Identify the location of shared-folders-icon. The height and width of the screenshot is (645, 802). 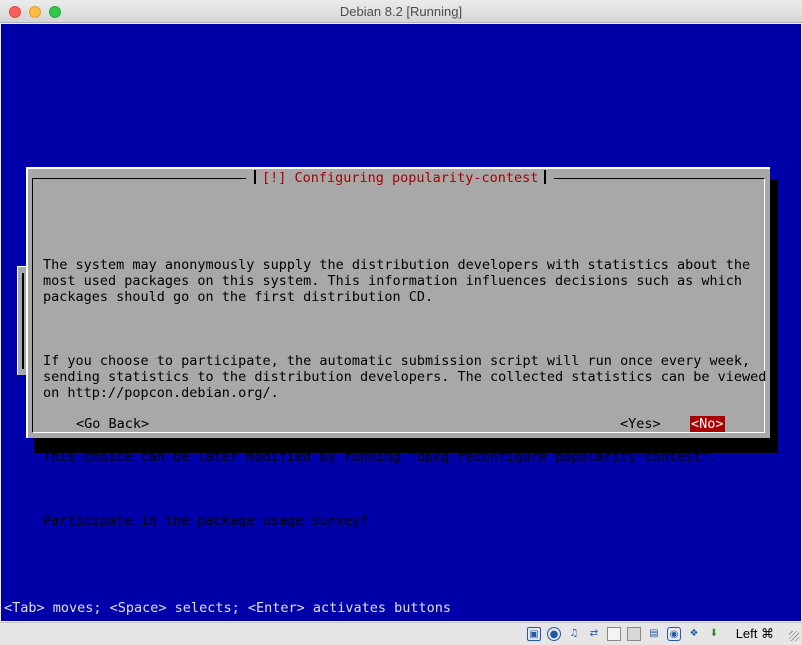
(634, 634).